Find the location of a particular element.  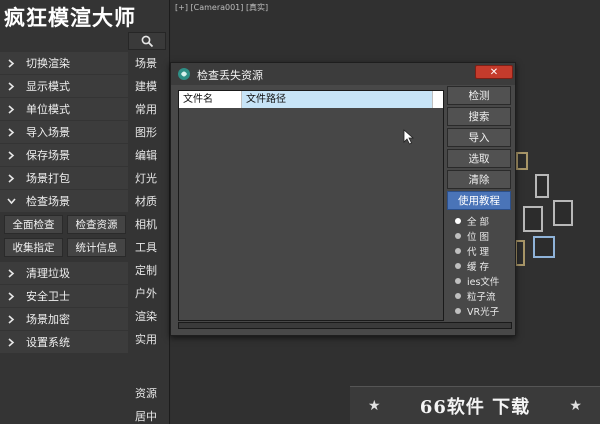

tutorial-button: 使用教程 is located at coordinates (479, 200).